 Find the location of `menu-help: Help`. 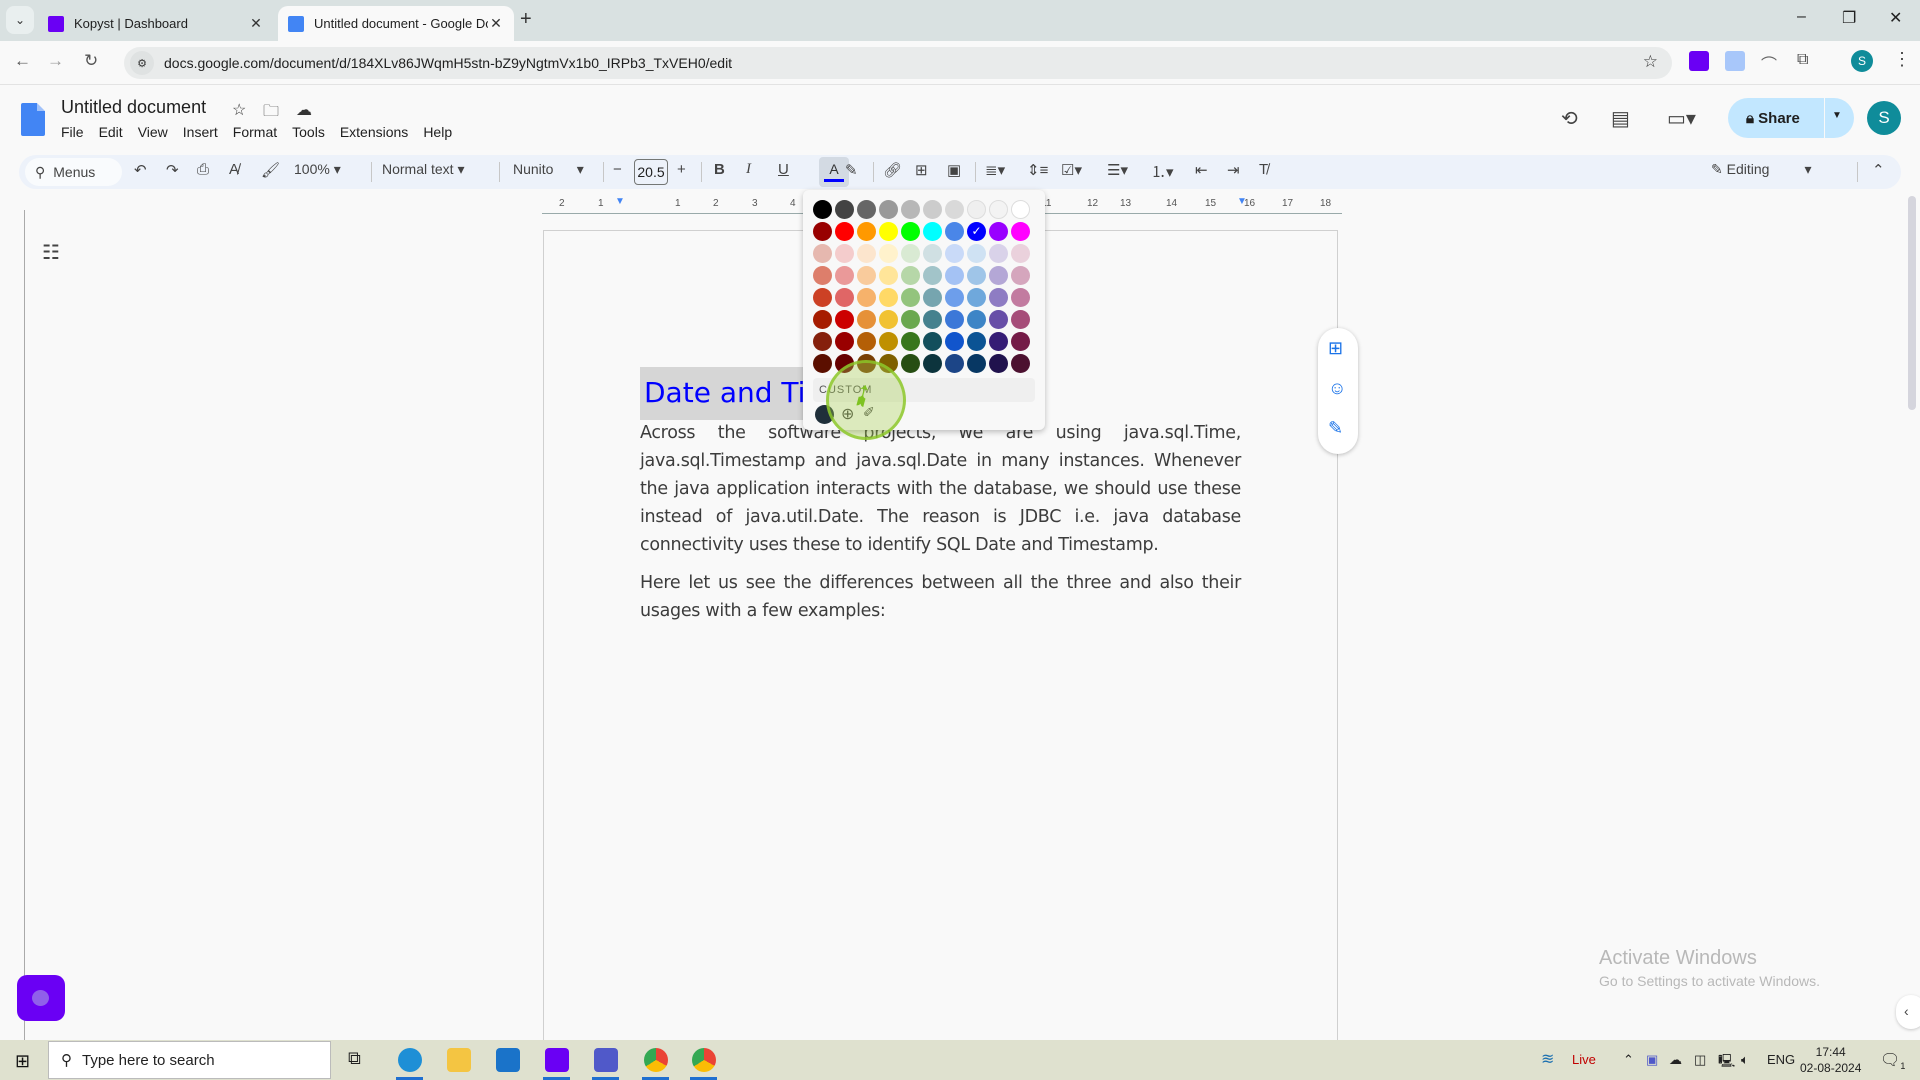

menu-help: Help is located at coordinates (437, 132).